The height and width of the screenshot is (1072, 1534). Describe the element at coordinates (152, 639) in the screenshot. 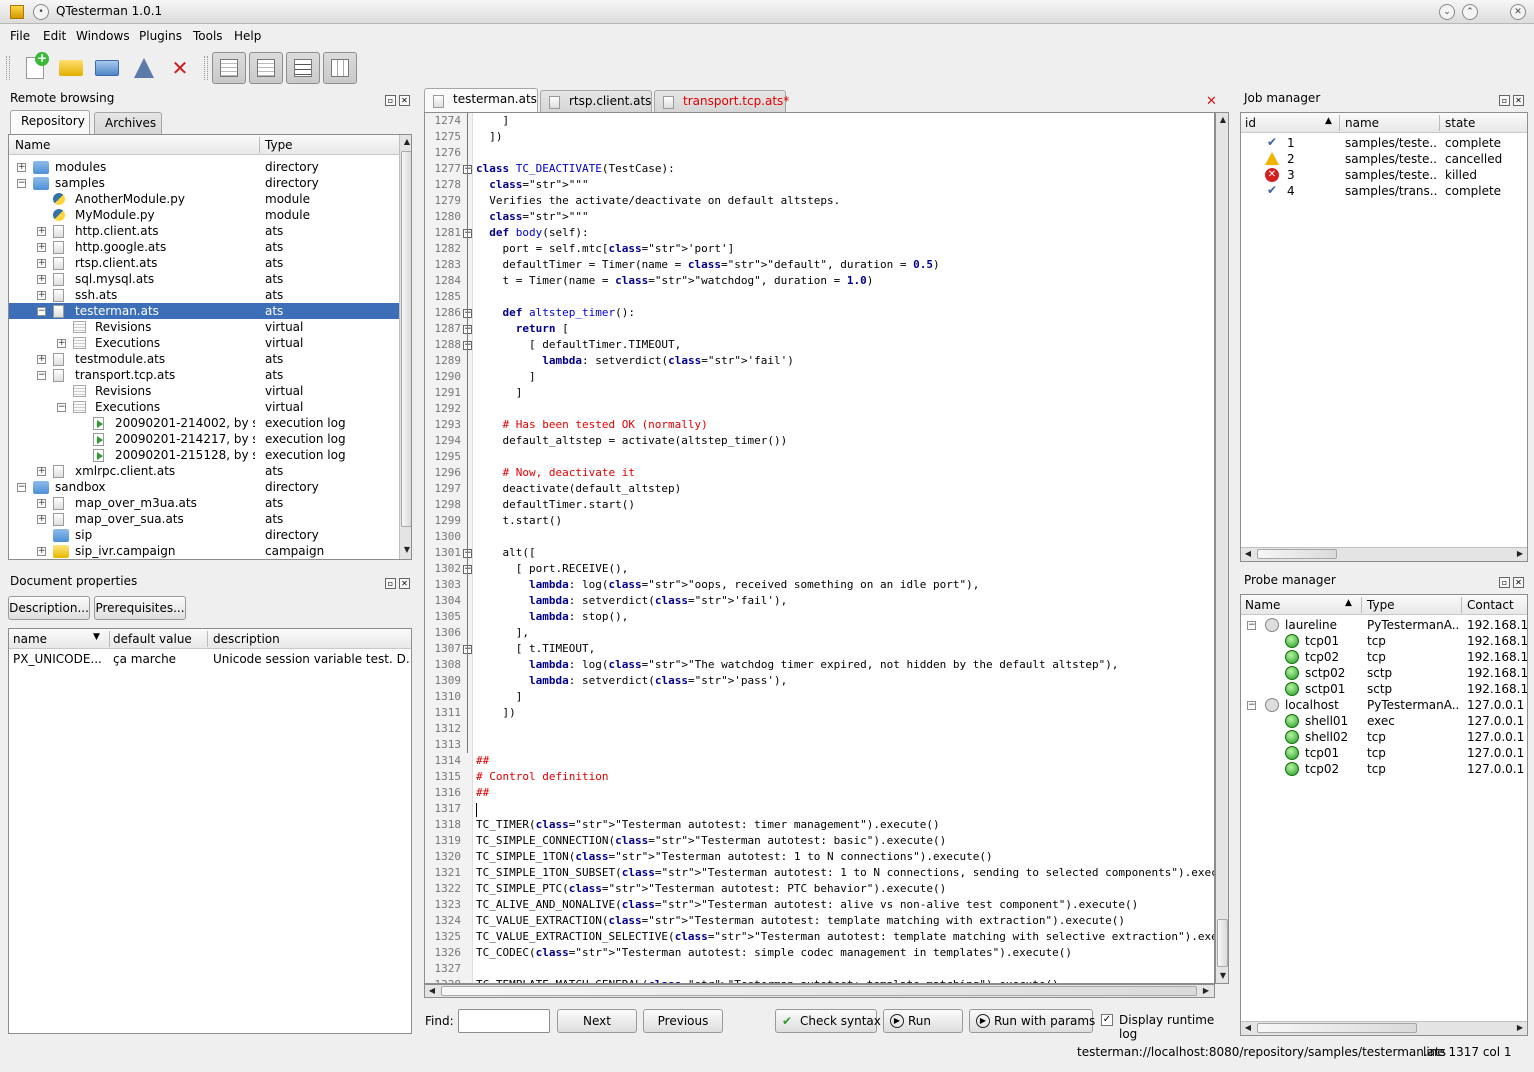

I see `column-default-header: default value` at that location.